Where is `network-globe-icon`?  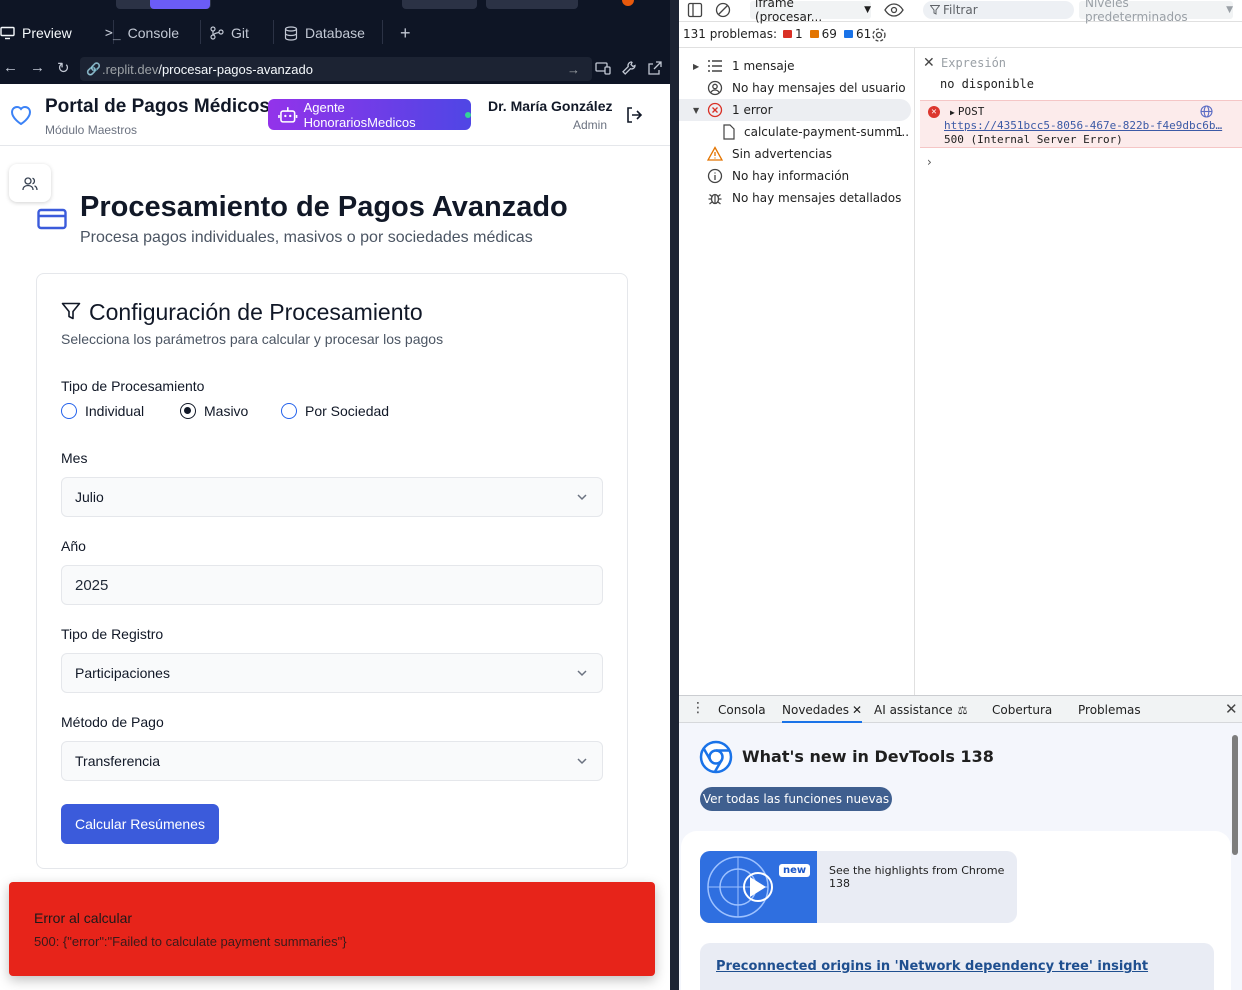 network-globe-icon is located at coordinates (1206, 111).